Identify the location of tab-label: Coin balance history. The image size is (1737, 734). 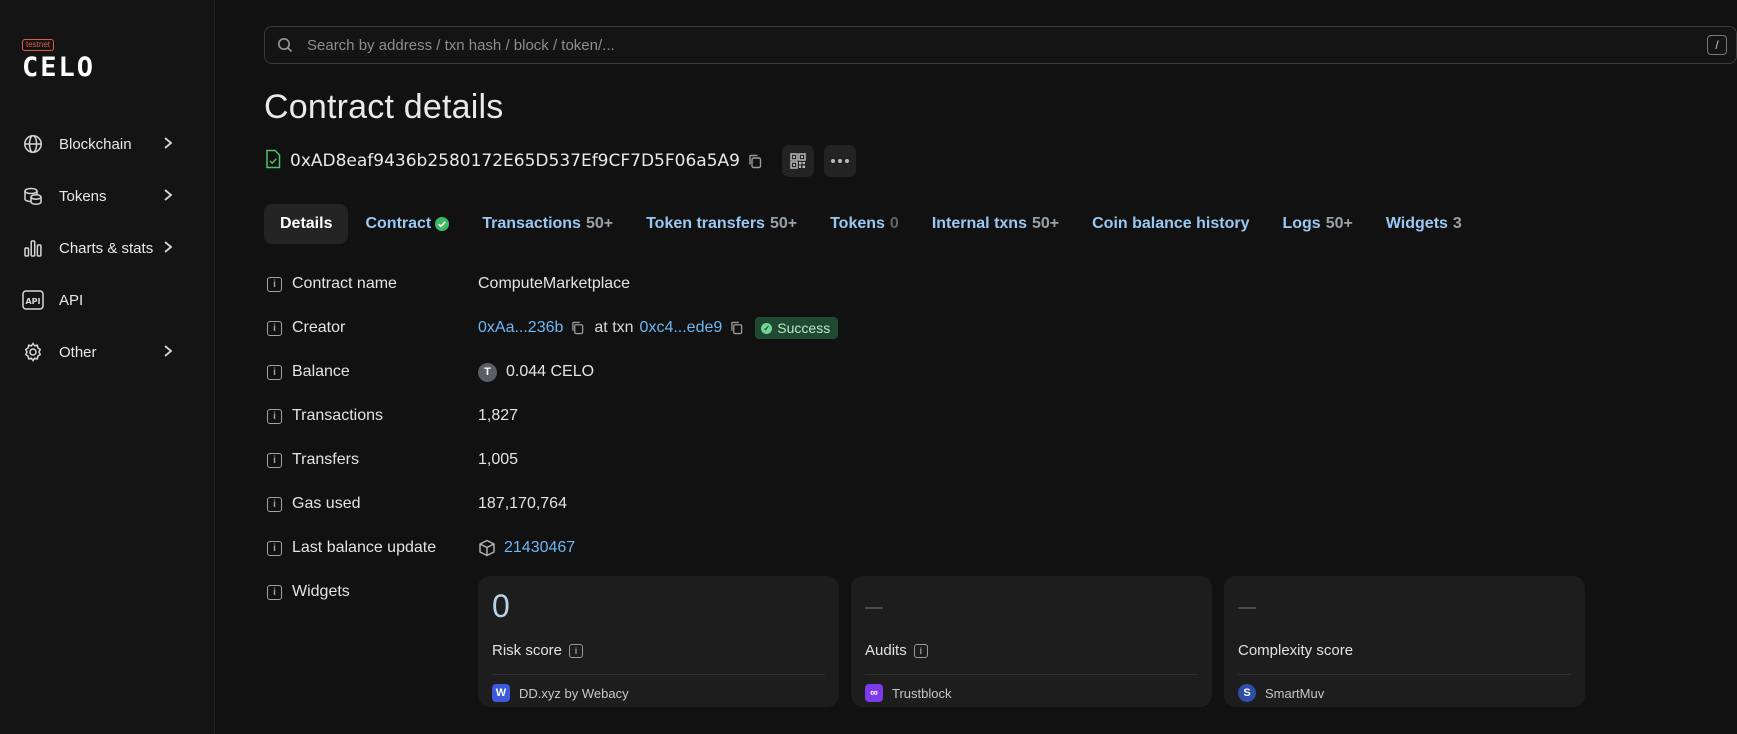
(1171, 223).